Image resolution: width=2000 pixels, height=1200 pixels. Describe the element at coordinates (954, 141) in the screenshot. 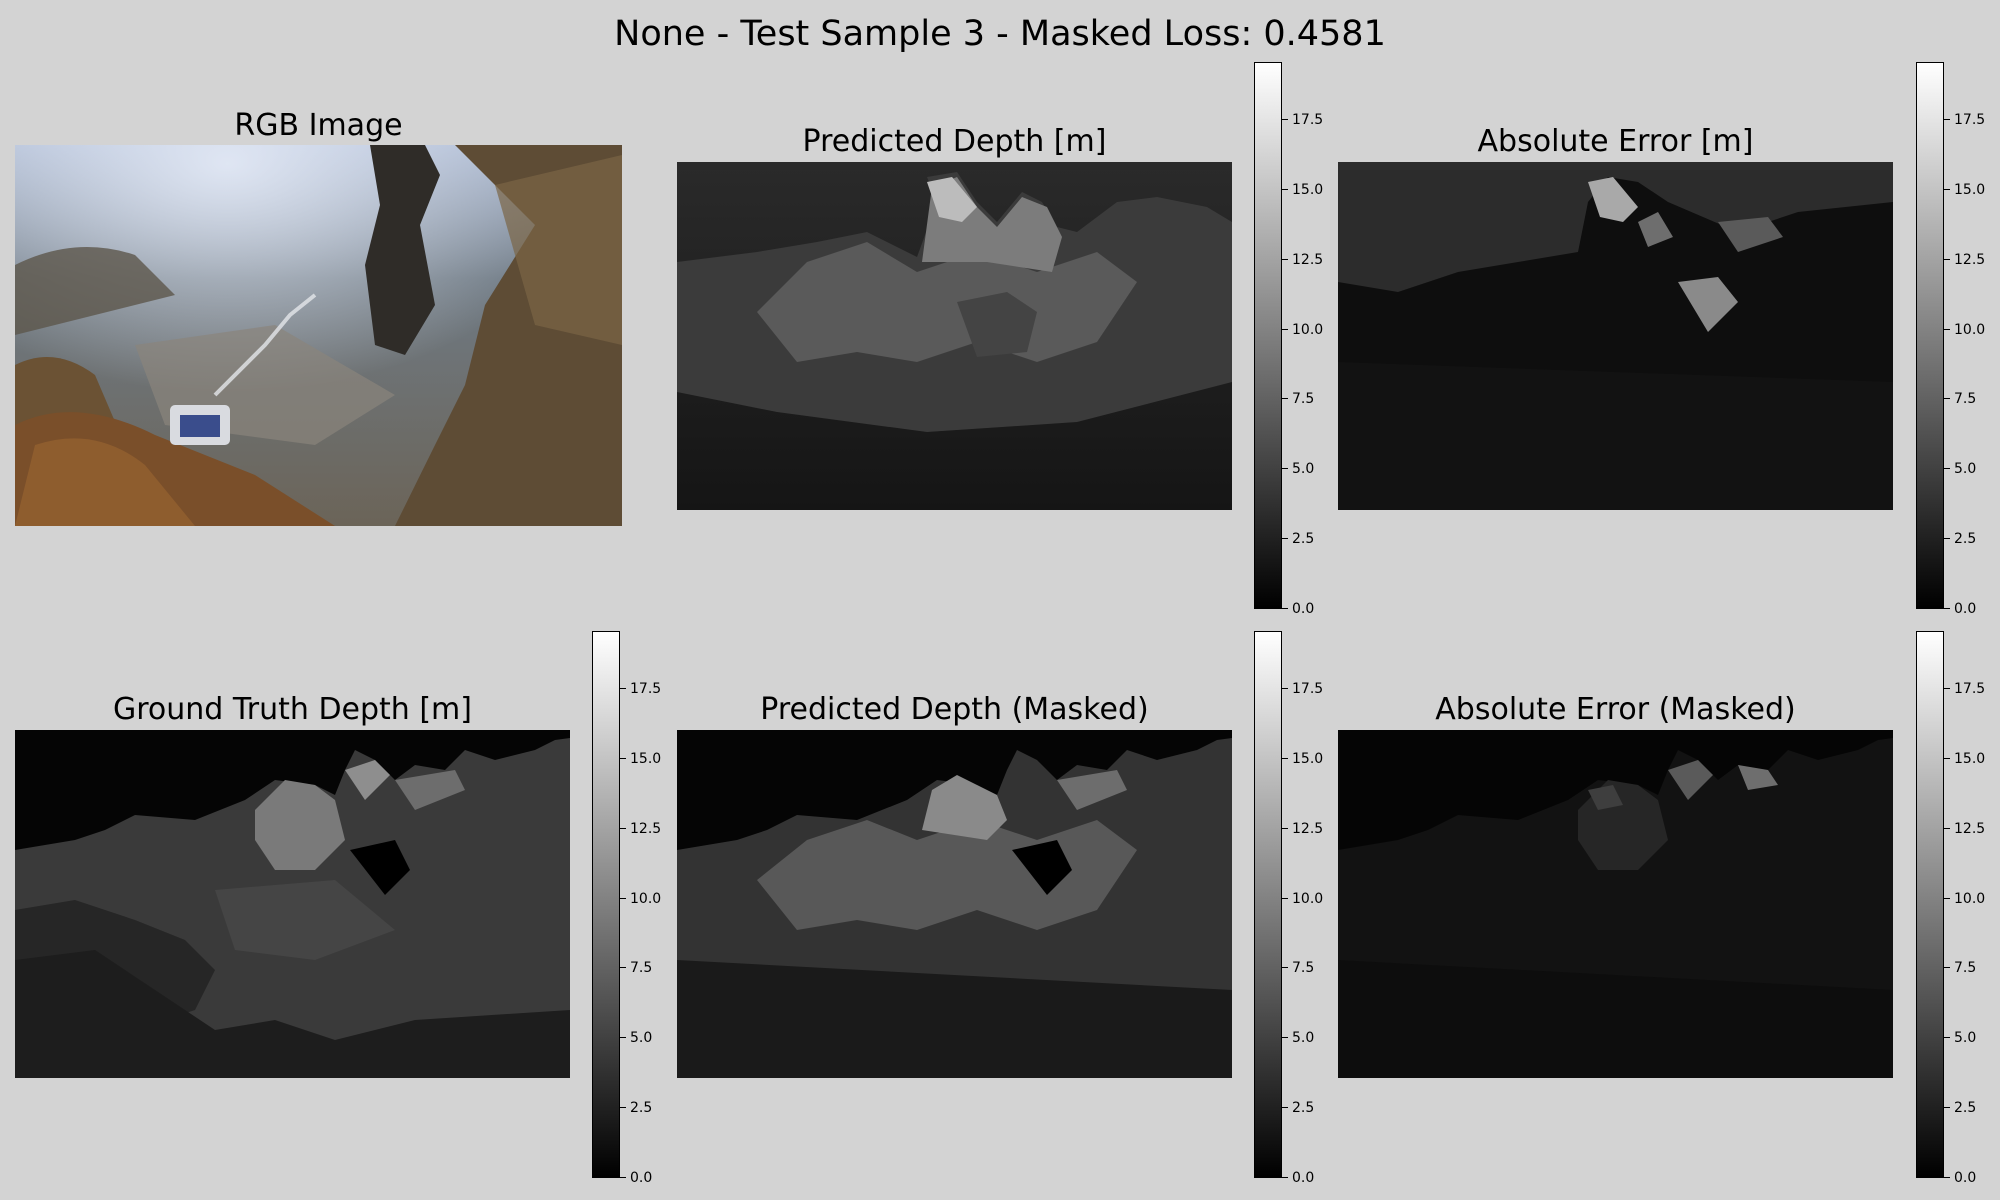

I see `predicted-depth-title: Predicted Depth [m]` at that location.